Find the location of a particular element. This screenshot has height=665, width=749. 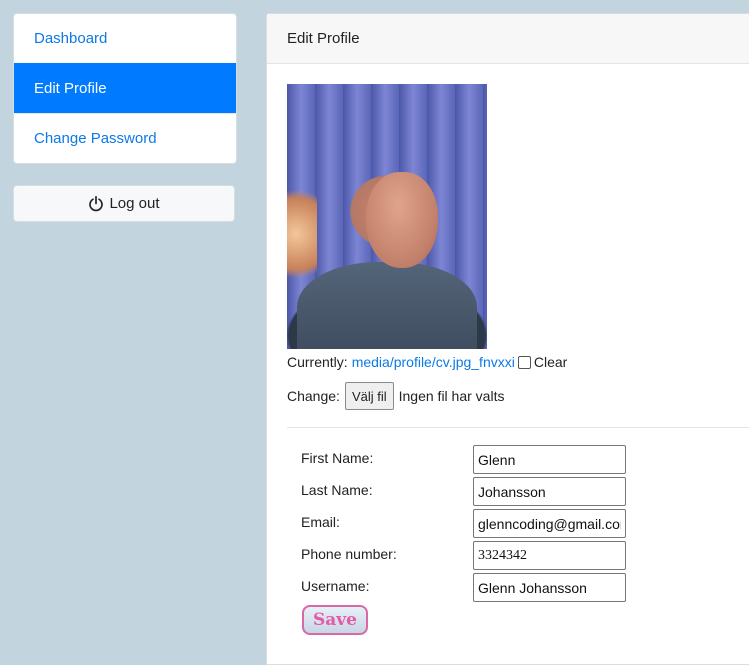

photo-head is located at coordinates (402, 220).